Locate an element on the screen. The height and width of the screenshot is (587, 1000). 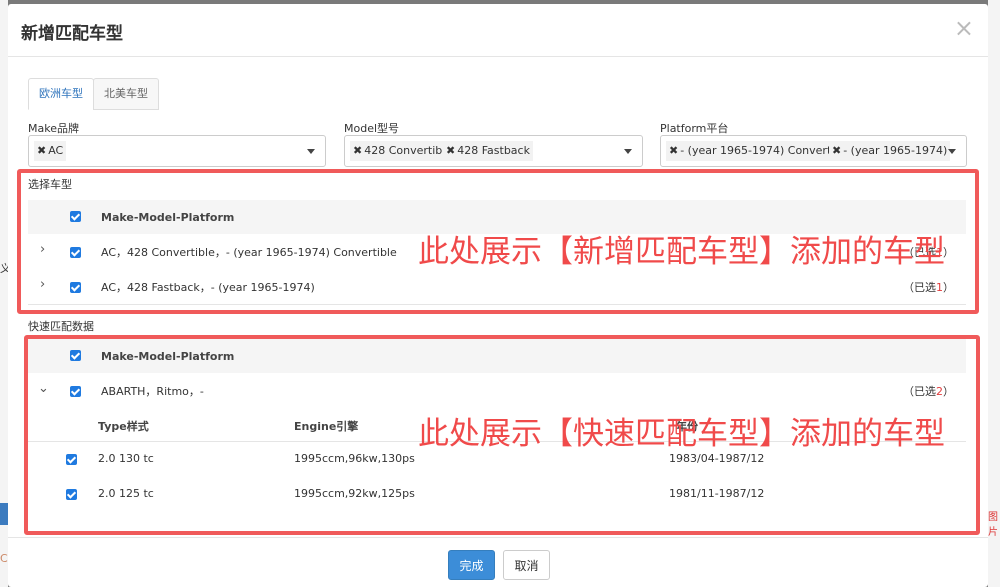
modal-footer-divider is located at coordinates (498, 537).